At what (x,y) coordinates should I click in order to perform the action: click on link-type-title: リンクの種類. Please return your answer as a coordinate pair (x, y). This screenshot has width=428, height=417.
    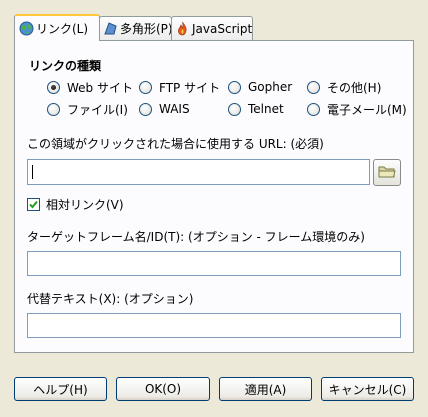
    Looking at the image, I should click on (65, 66).